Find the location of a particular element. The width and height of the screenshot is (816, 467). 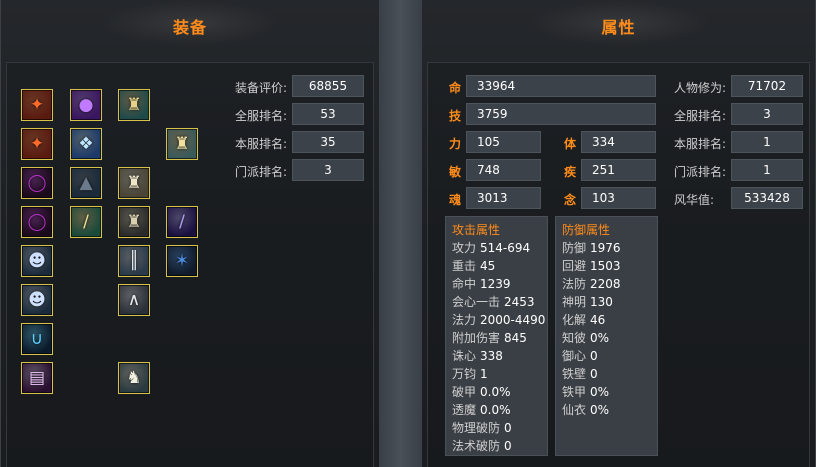

equipment-slot: ✶ is located at coordinates (182, 261).